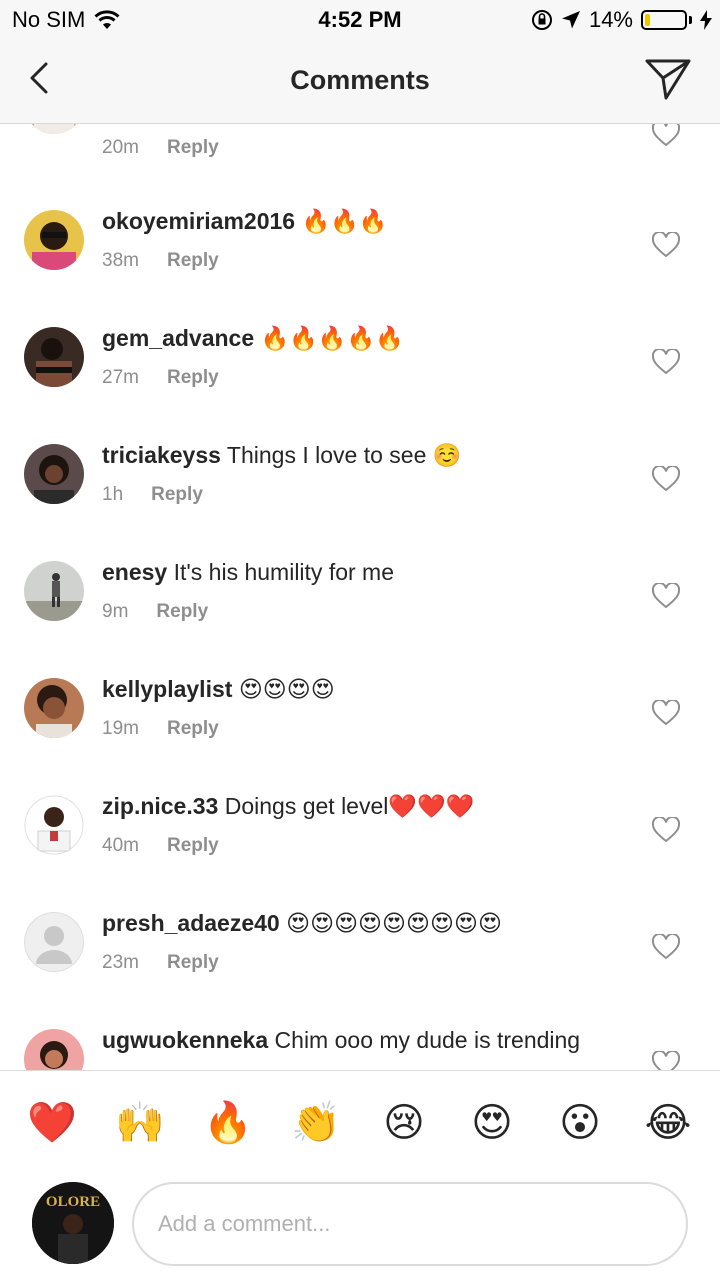 This screenshot has width=720, height=1280. I want to click on page-title: Comments, so click(360, 80).